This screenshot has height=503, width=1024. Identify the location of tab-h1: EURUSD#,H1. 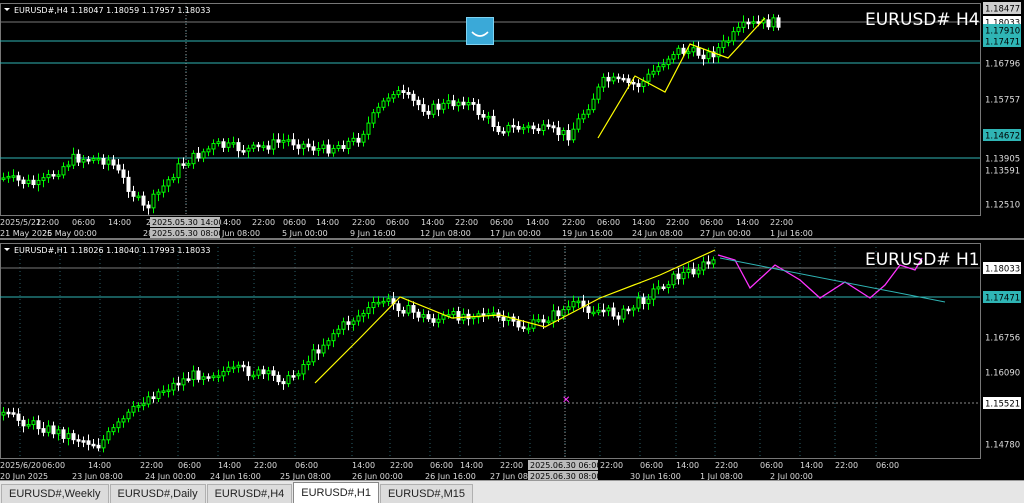
(336, 492).